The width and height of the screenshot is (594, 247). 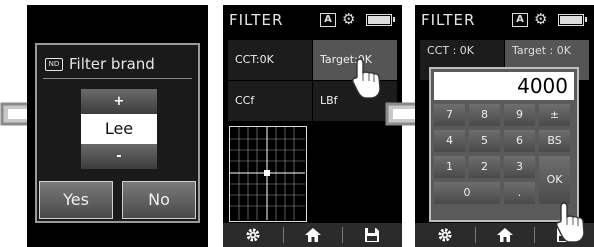 I want to click on decrement-button: -, so click(x=119, y=156).